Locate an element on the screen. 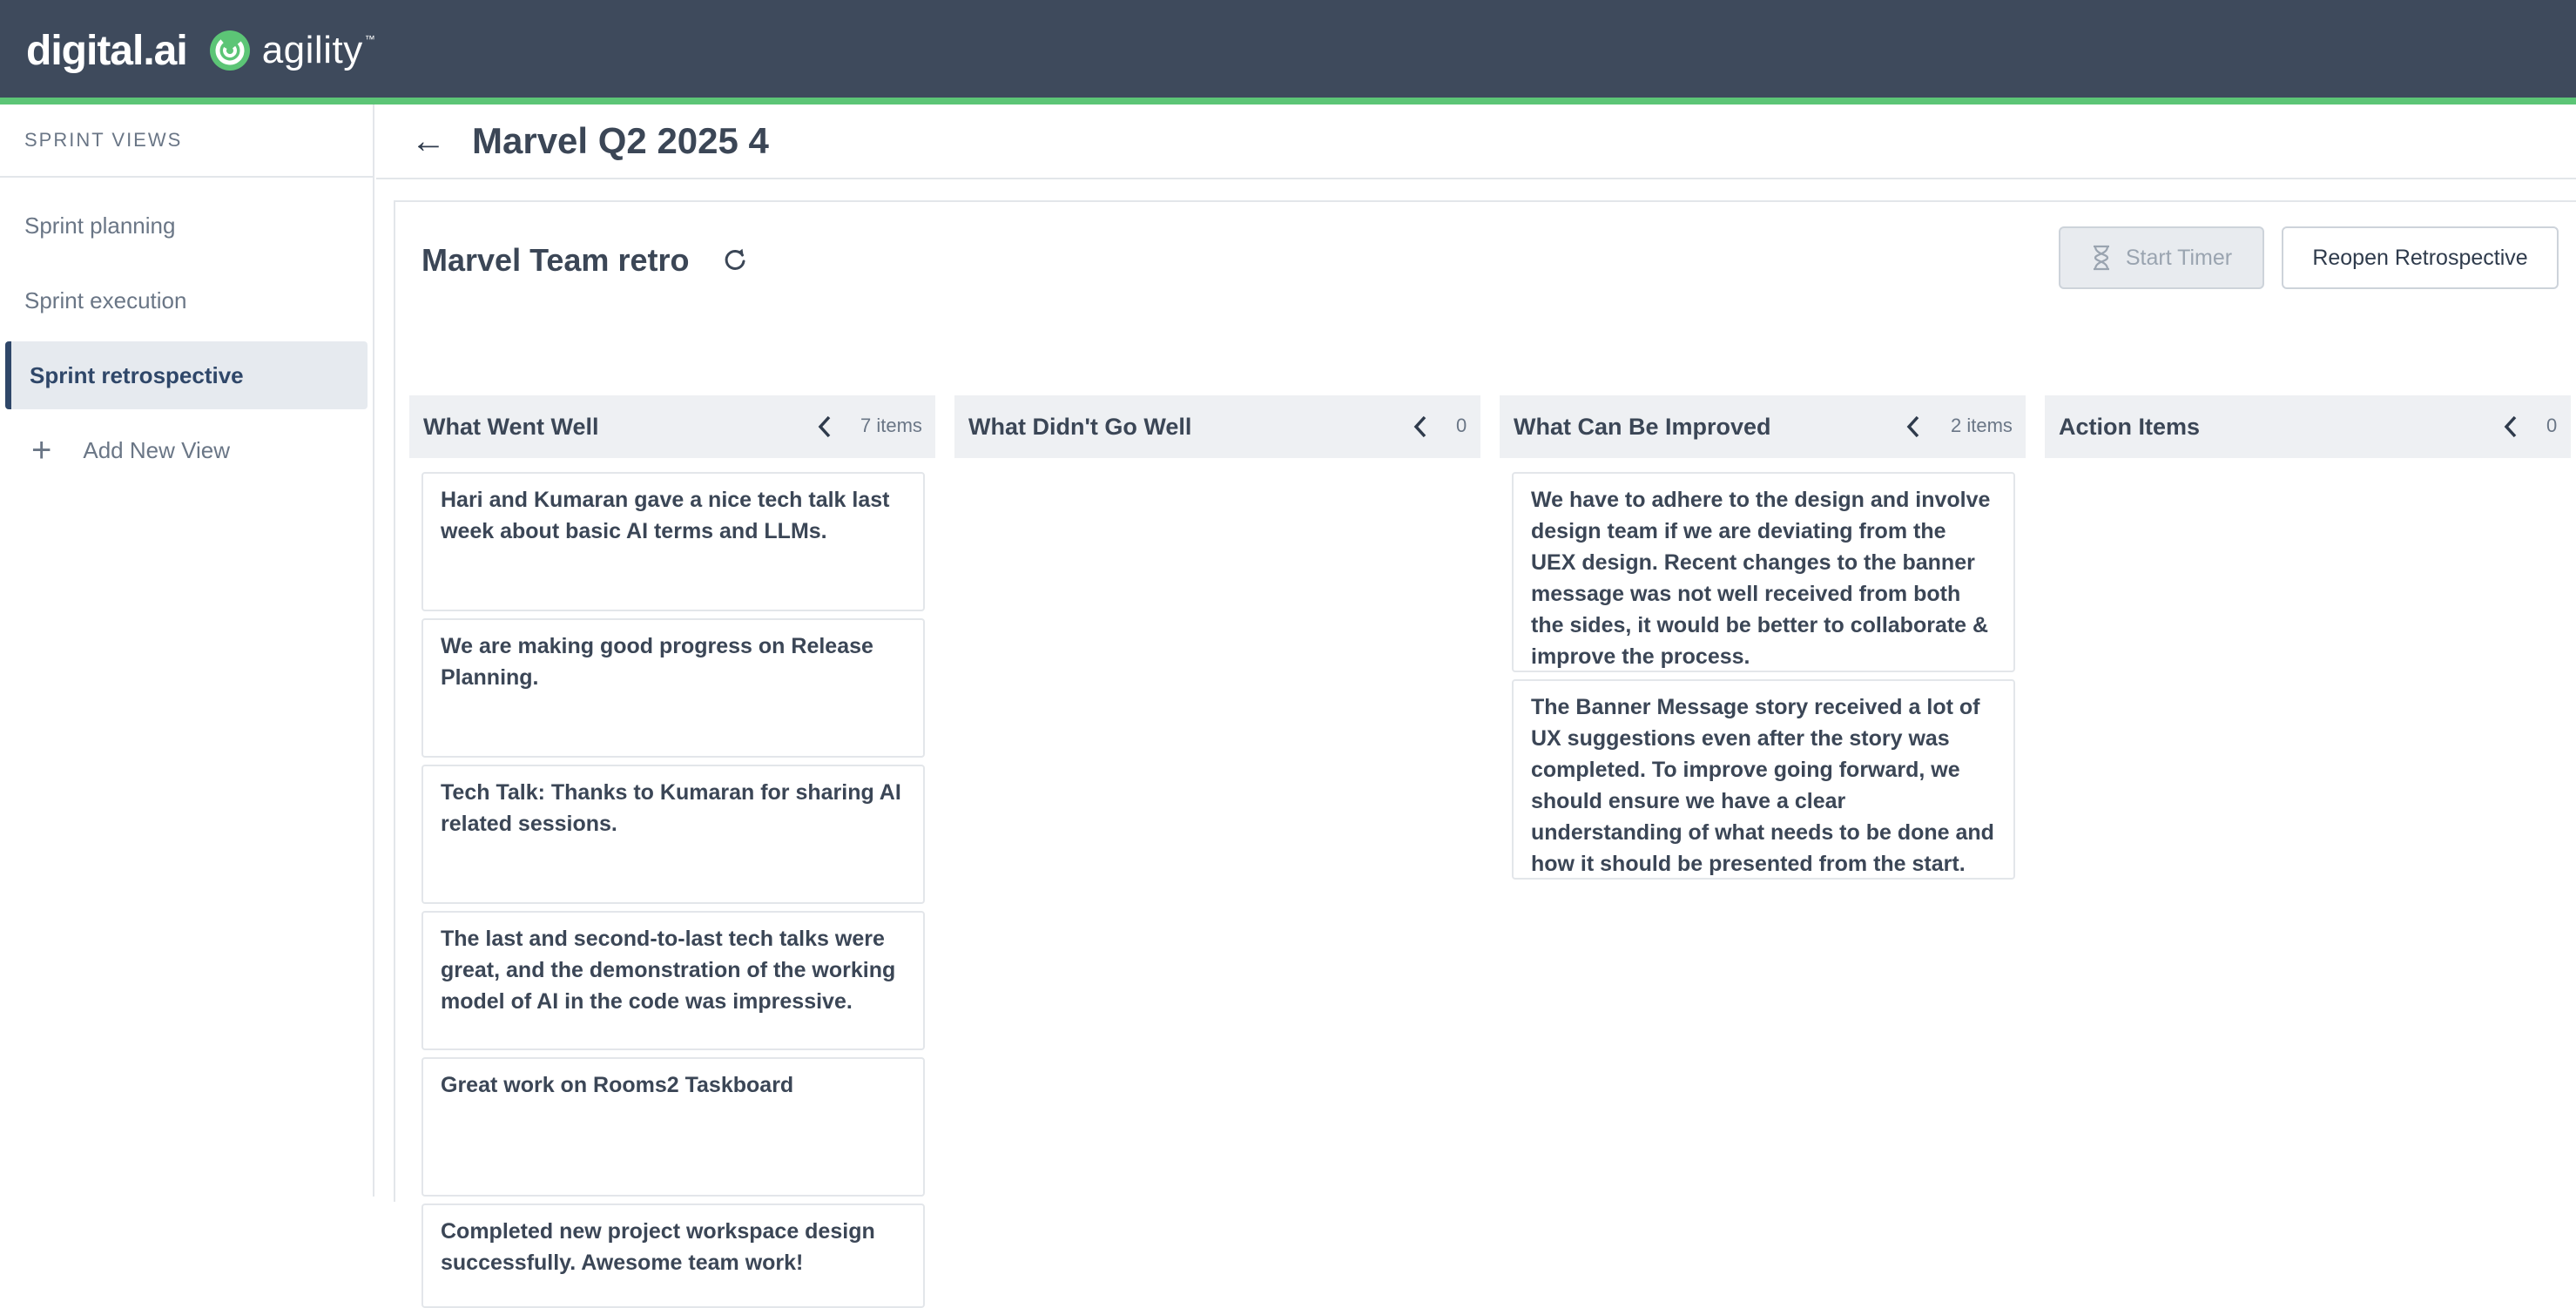 The width and height of the screenshot is (2576, 1308). plus-icon: + is located at coordinates (41, 450).